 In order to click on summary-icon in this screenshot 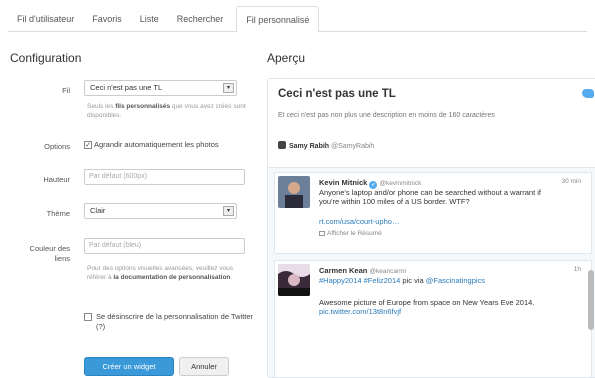, I will do `click(322, 233)`.